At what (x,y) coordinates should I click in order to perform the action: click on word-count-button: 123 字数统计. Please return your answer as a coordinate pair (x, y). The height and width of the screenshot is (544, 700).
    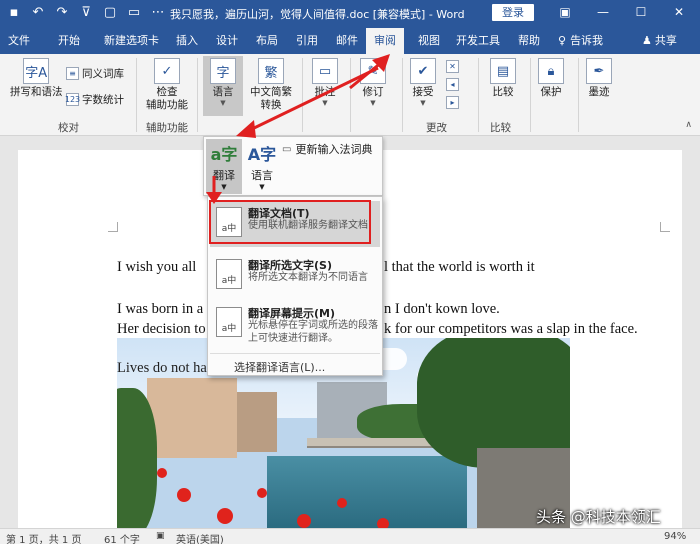
    Looking at the image, I should click on (94, 99).